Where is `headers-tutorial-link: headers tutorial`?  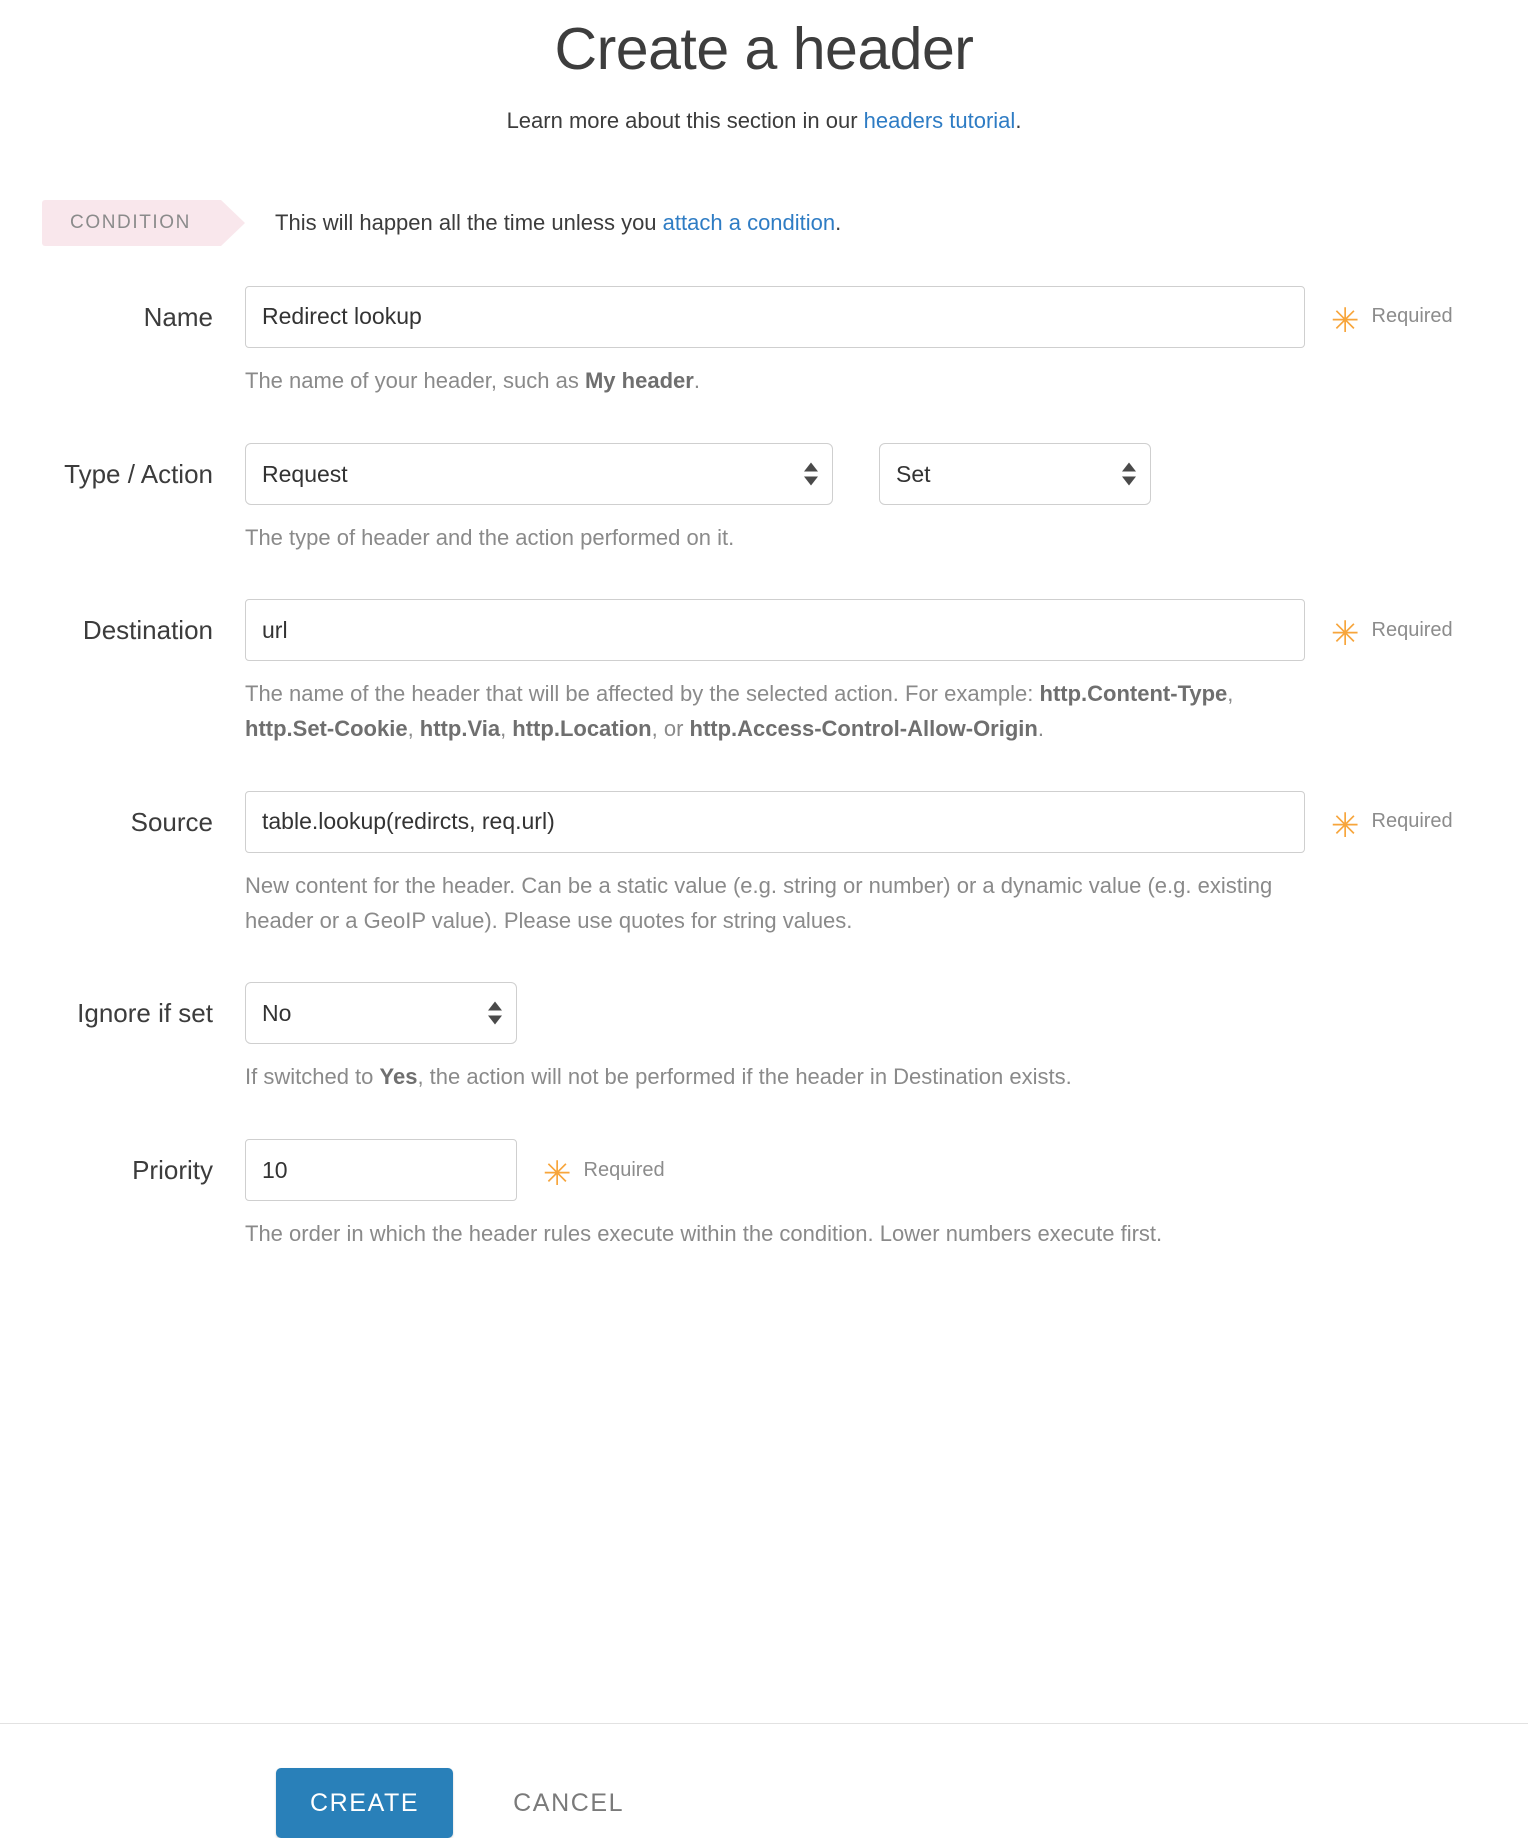 headers-tutorial-link: headers tutorial is located at coordinates (940, 120).